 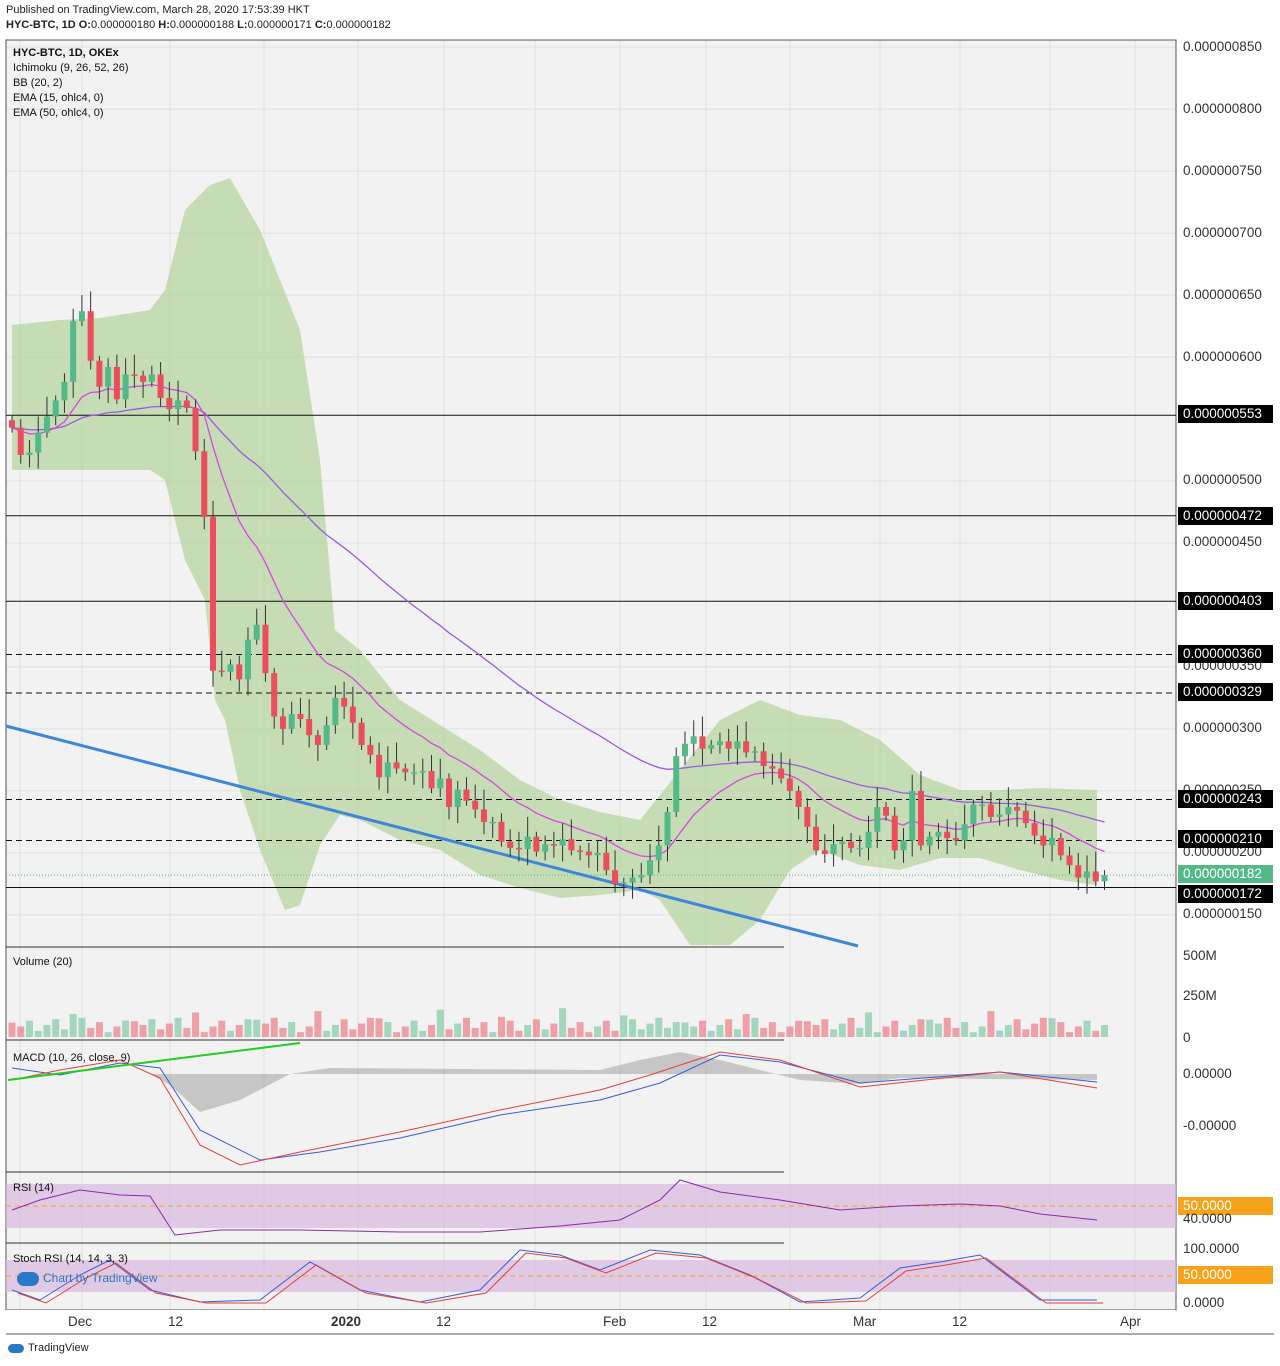 What do you see at coordinates (1225, 516) in the screenshot?
I see `level-flag: 0.000000472` at bounding box center [1225, 516].